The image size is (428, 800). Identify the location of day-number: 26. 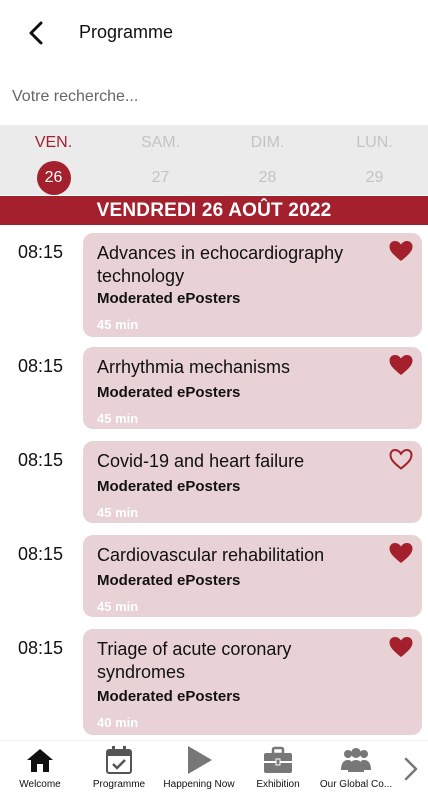
(53, 178).